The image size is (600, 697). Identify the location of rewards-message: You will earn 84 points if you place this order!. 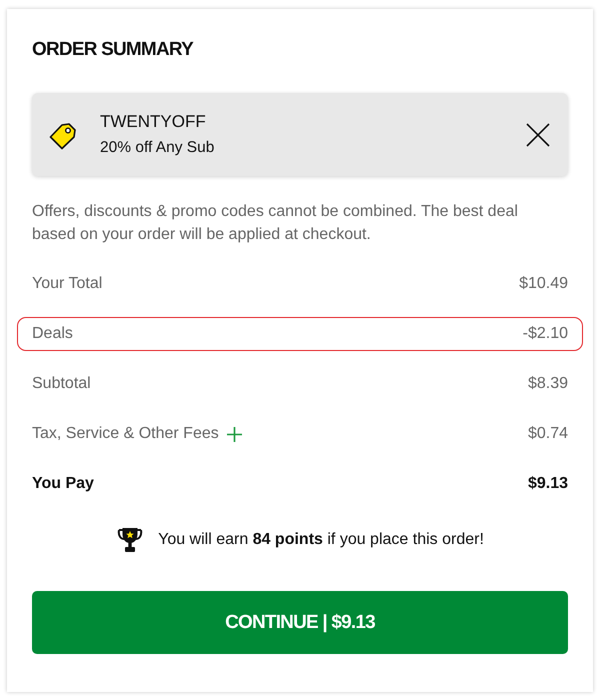
(321, 540).